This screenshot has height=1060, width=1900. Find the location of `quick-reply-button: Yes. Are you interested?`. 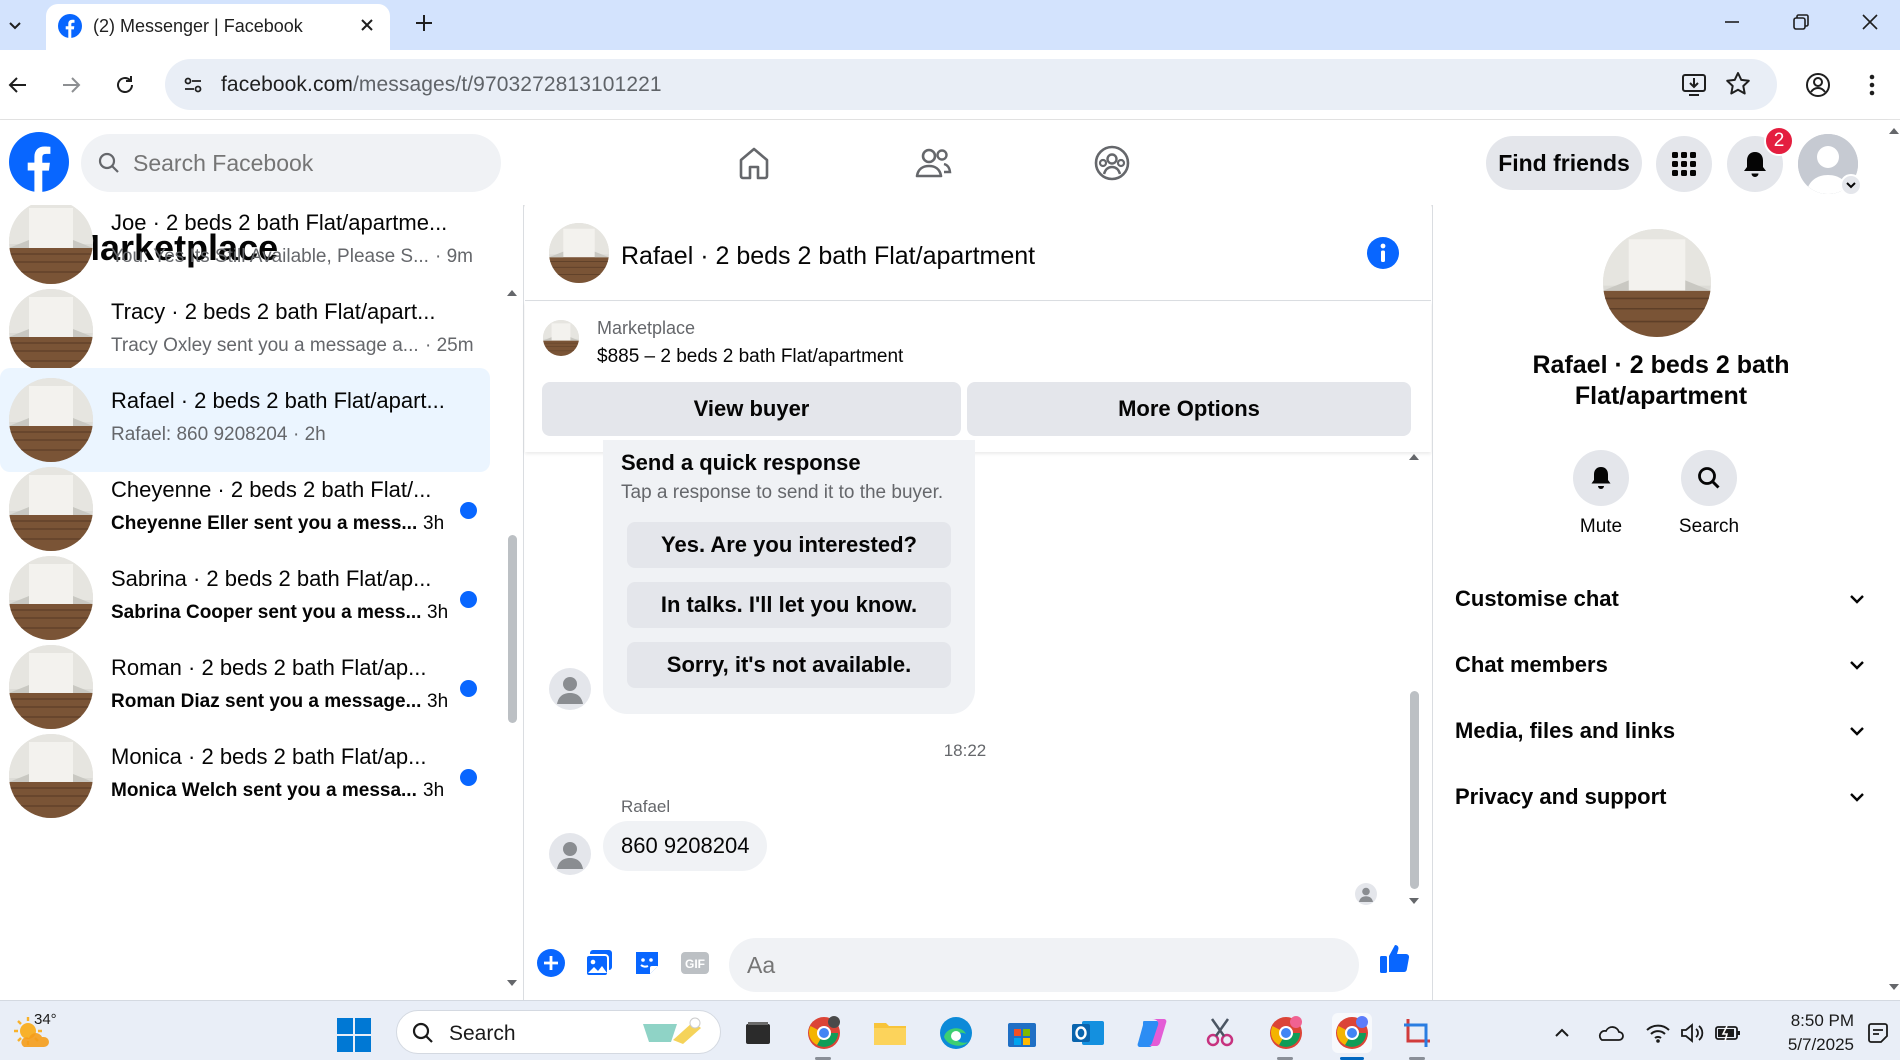

quick-reply-button: Yes. Are you interested? is located at coordinates (789, 545).